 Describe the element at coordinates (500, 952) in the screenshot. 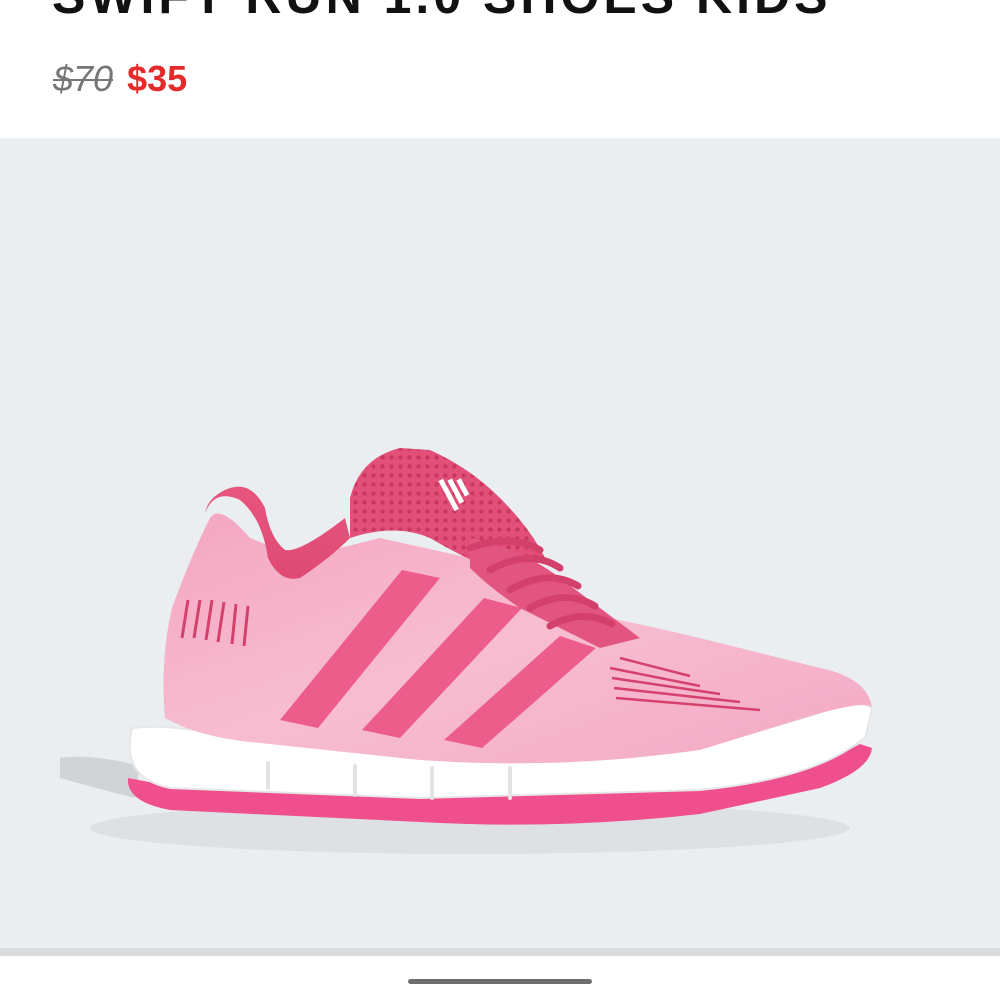

I see `image-divider` at that location.